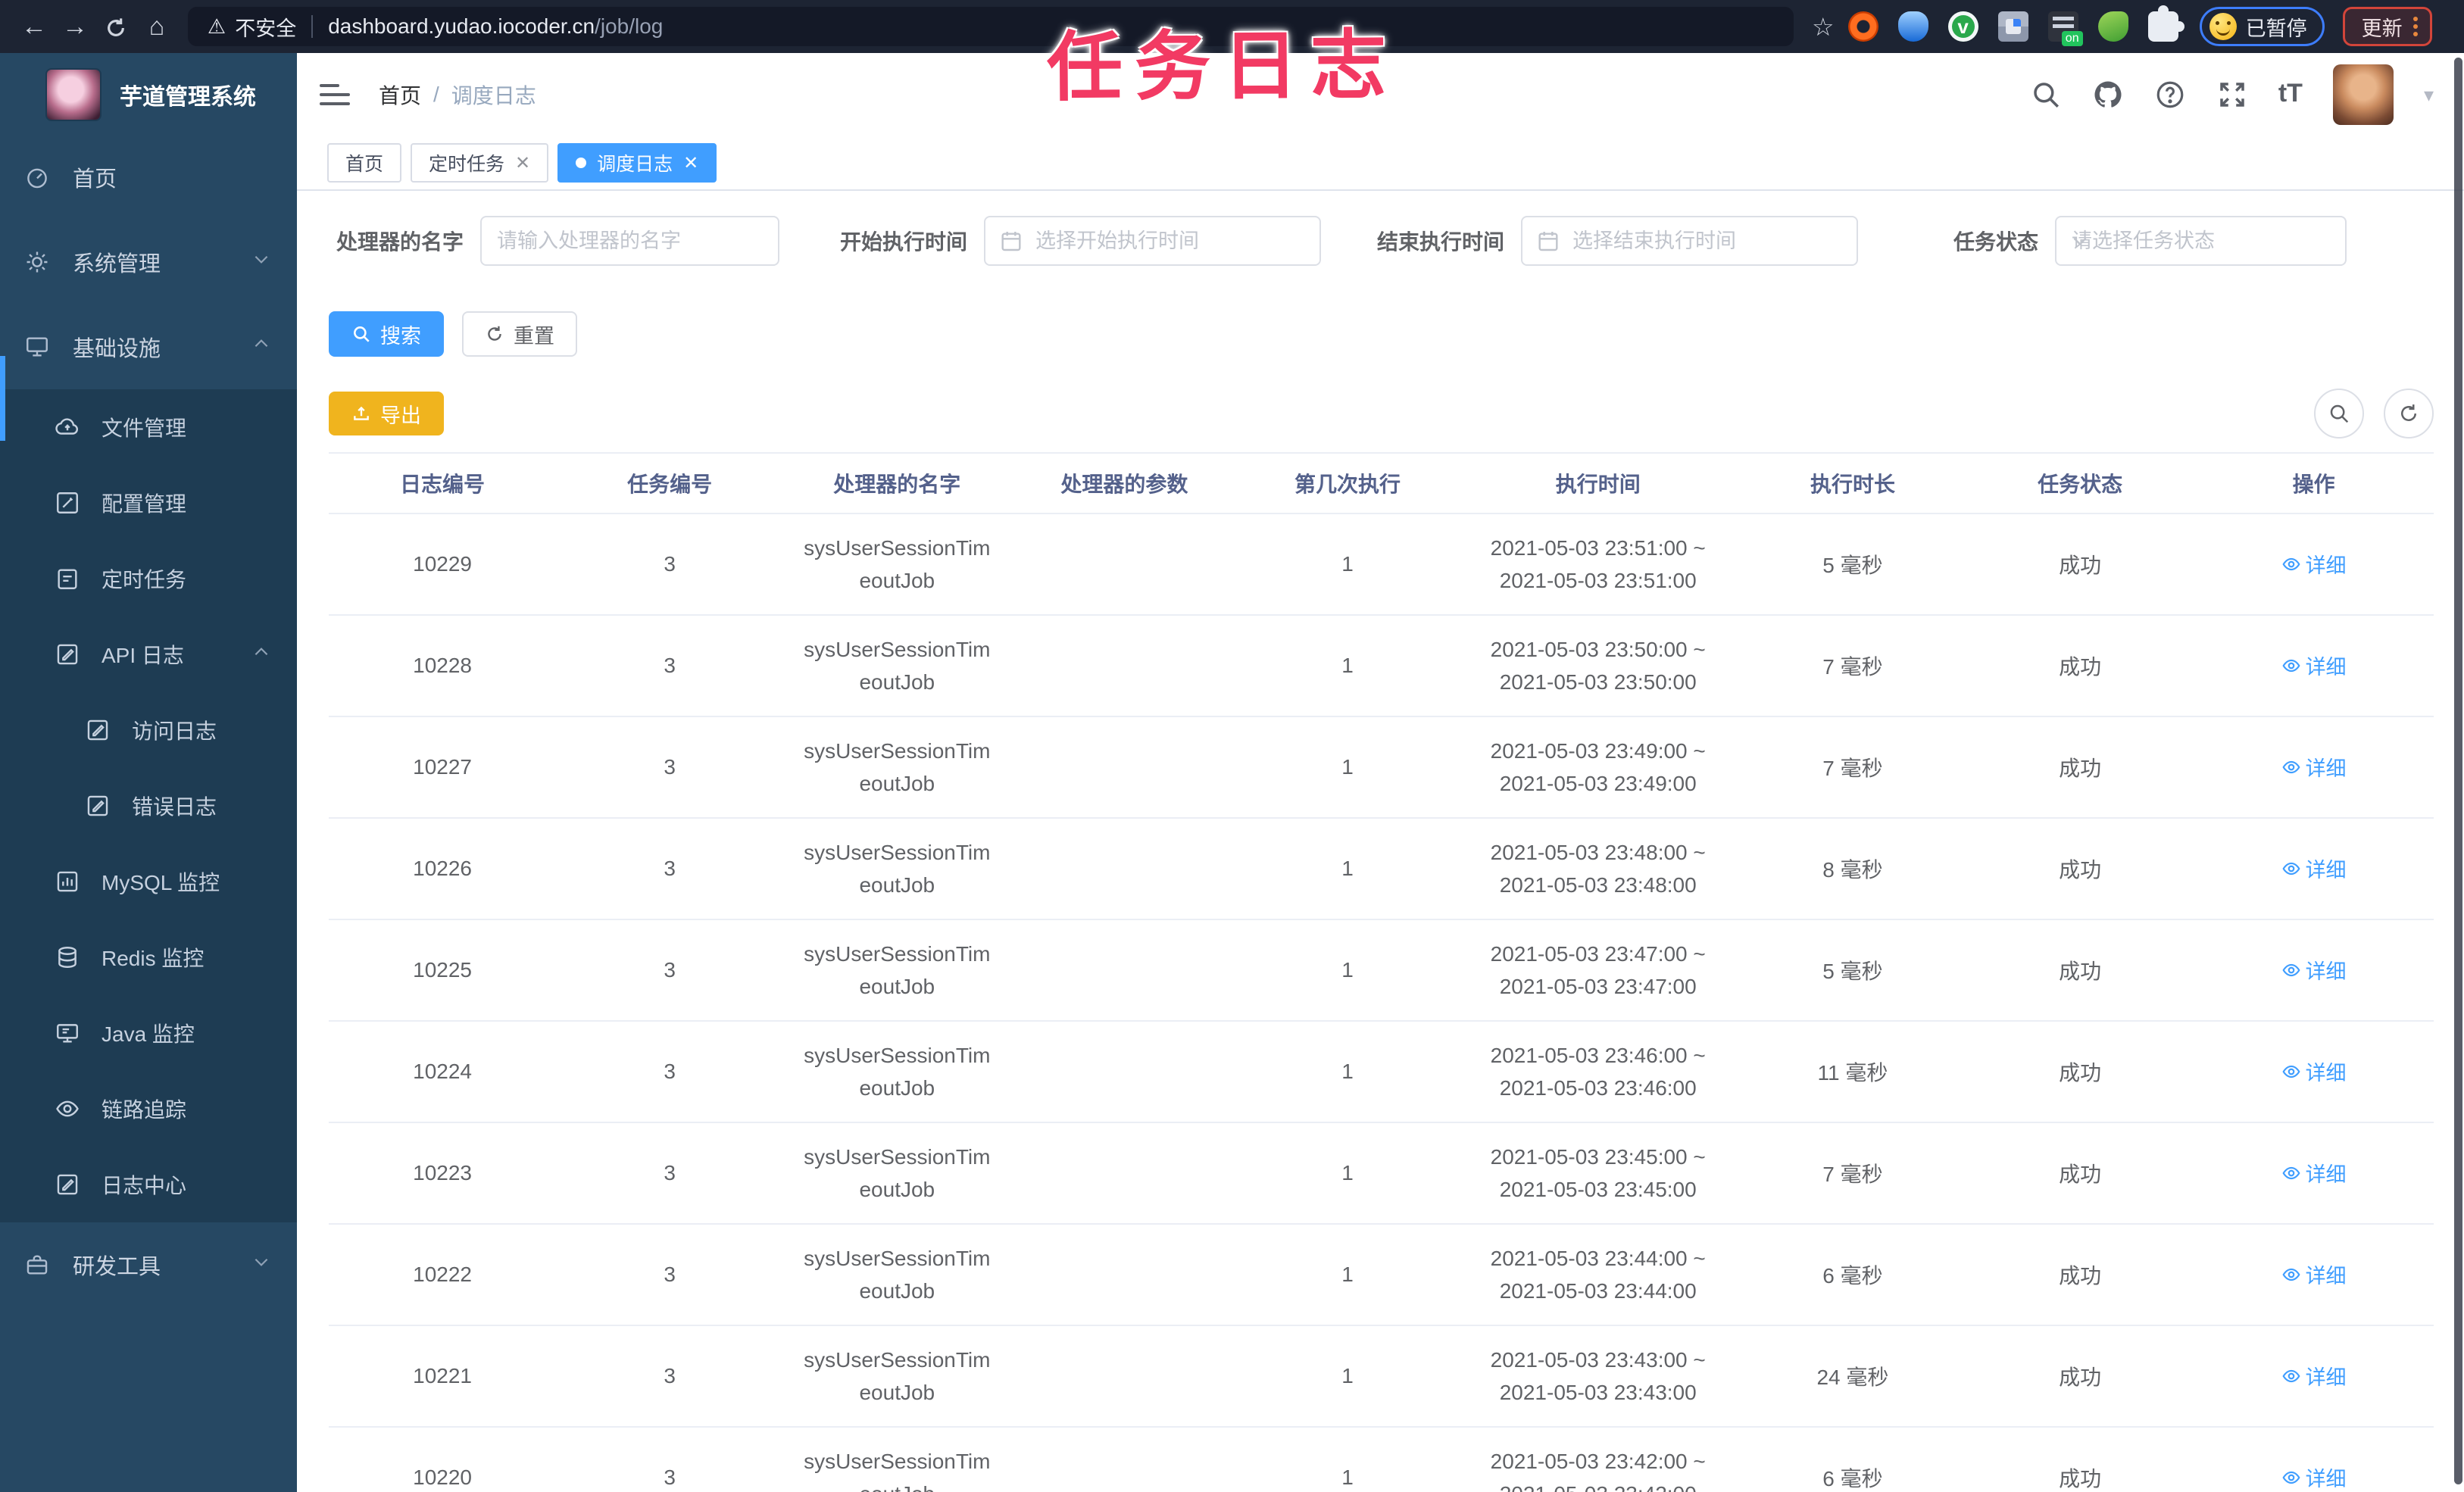 This screenshot has width=2464, height=1492. Describe the element at coordinates (34, 27) in the screenshot. I see `back-icon: ←` at that location.